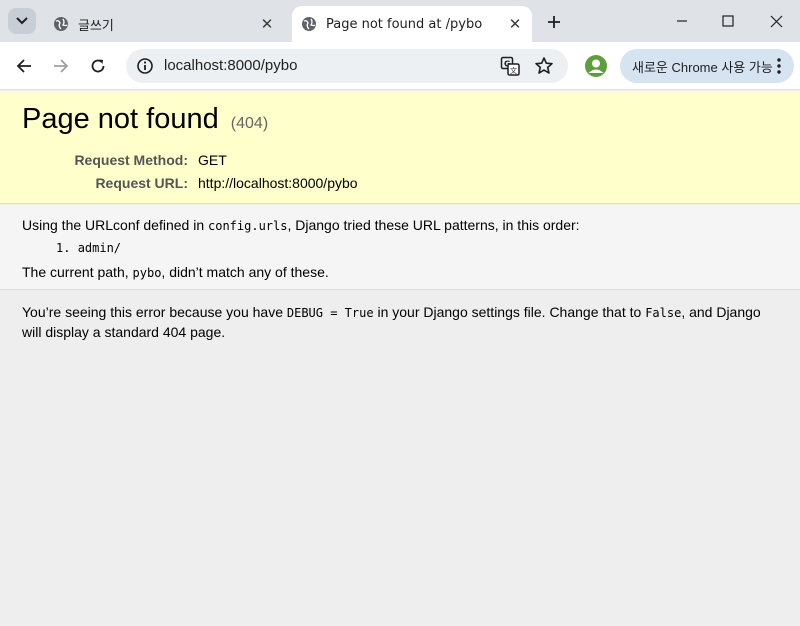 The height and width of the screenshot is (626, 800). I want to click on current-path-prefix: The current path,, so click(77, 272).